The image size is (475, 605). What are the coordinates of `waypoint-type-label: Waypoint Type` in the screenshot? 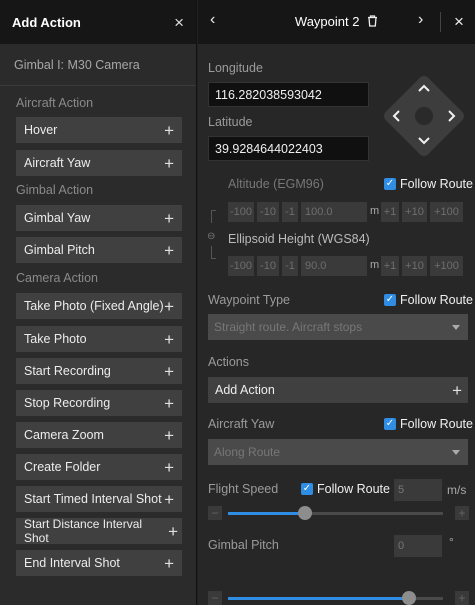 It's located at (249, 300).